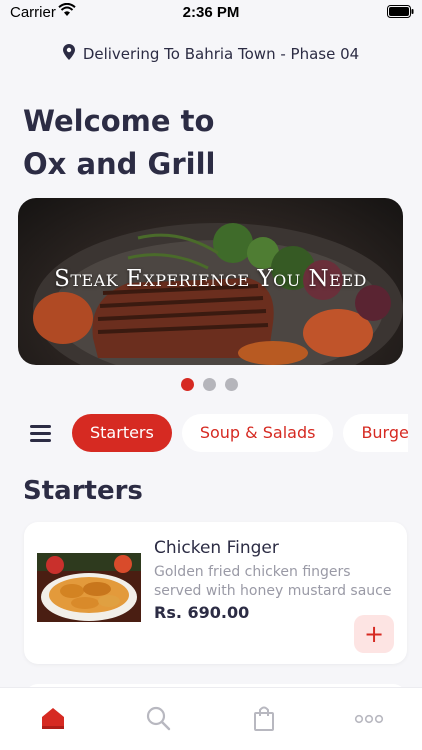 The image size is (422, 750). I want to click on bottom-tab-bar, so click(211, 718).